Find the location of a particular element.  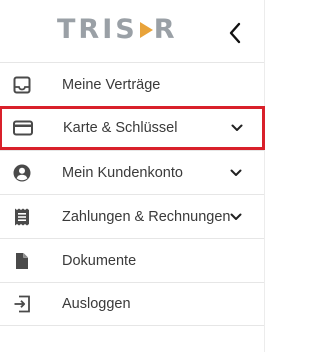

menu-item-zahlungen-rechnungen: Zahlungen & Rechnungen is located at coordinates (132, 216).